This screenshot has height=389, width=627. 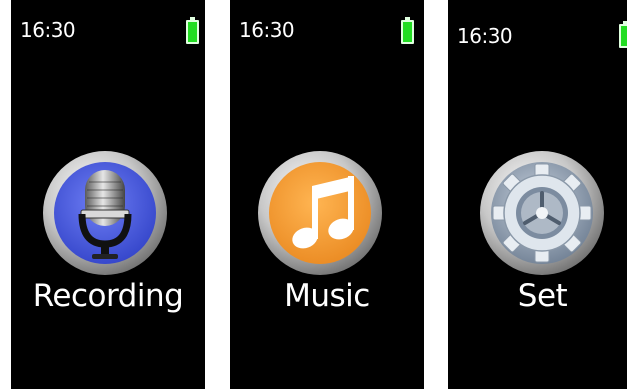 What do you see at coordinates (105, 213) in the screenshot?
I see `microphone-icon` at bounding box center [105, 213].